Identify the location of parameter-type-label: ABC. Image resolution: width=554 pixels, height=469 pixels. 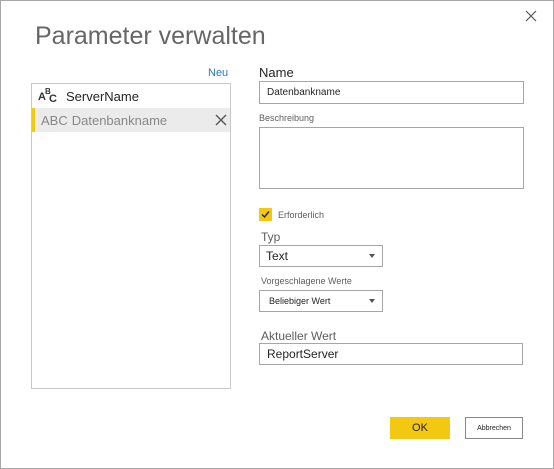
(54, 120).